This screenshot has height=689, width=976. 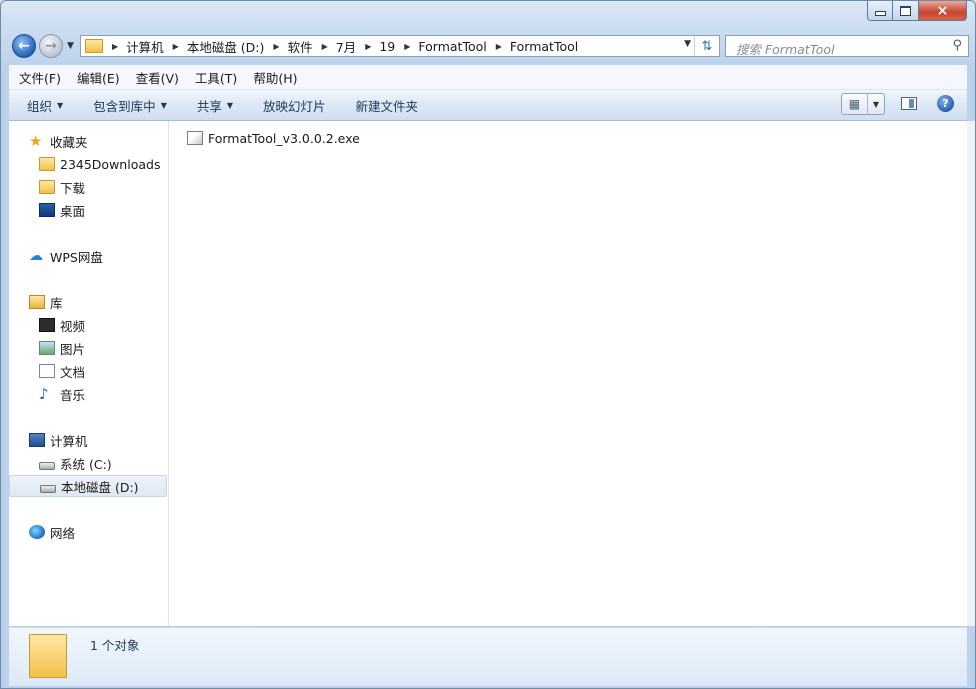 What do you see at coordinates (110, 164) in the screenshot?
I see `nav-item-label: 2345Downloads` at bounding box center [110, 164].